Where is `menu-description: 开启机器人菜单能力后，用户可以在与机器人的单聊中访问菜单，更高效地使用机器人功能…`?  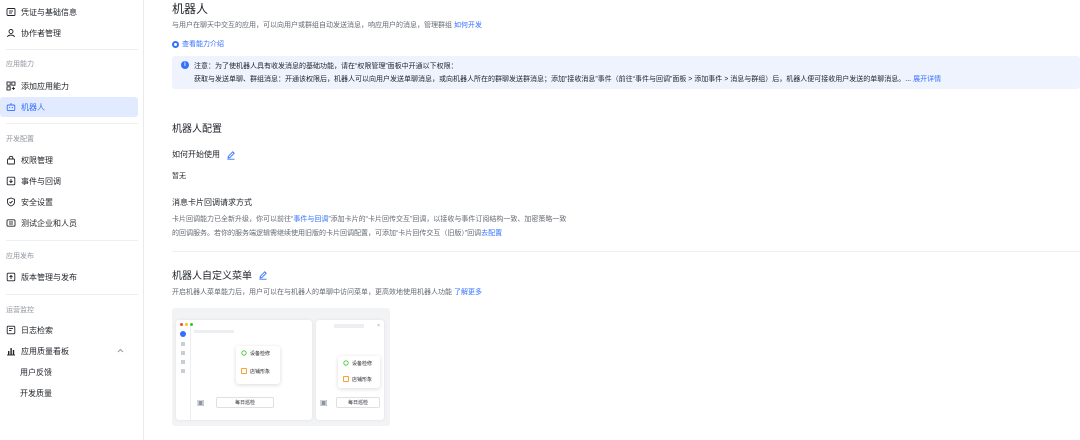 menu-description: 开启机器人菜单能力后，用户可以在与机器人的单聊中访问菜单，更高效地使用机器人功能… is located at coordinates (327, 292).